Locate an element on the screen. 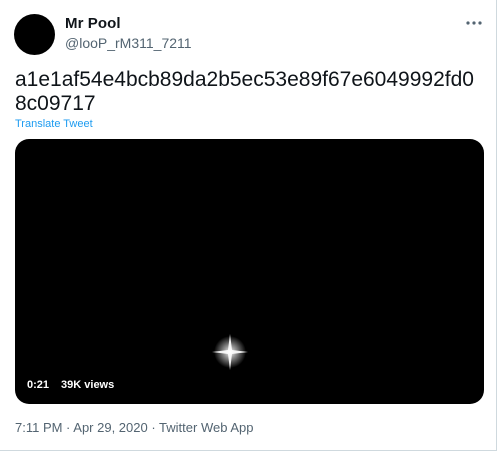 The image size is (500, 453). translate-tweet-link: Translate Tweet is located at coordinates (54, 124).